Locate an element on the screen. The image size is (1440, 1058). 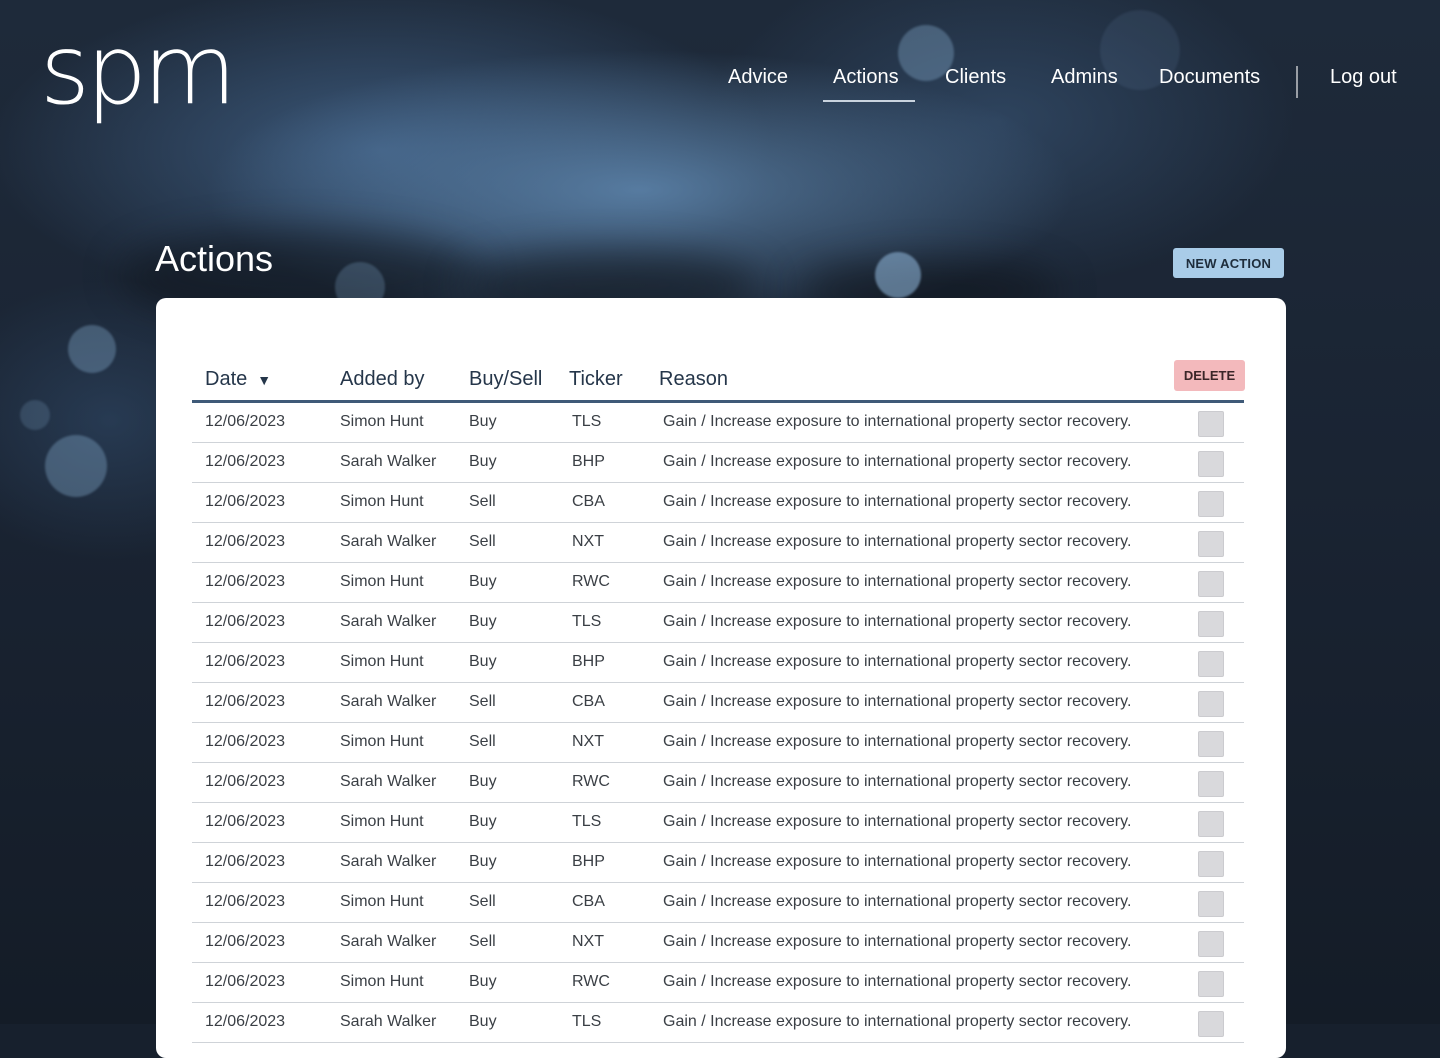
nav-item-admins: Admins is located at coordinates (1084, 77).